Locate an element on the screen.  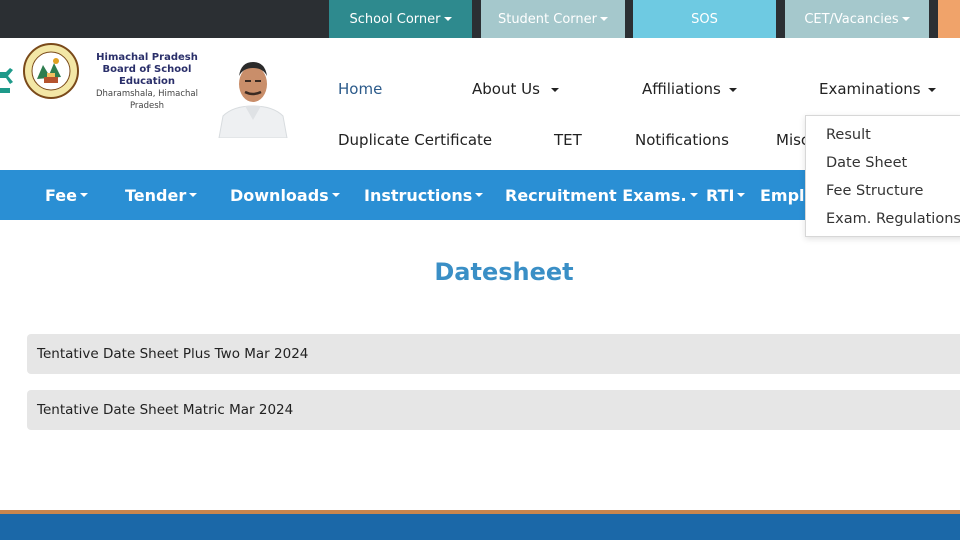
page-title: Datesheet is located at coordinates (504, 272).